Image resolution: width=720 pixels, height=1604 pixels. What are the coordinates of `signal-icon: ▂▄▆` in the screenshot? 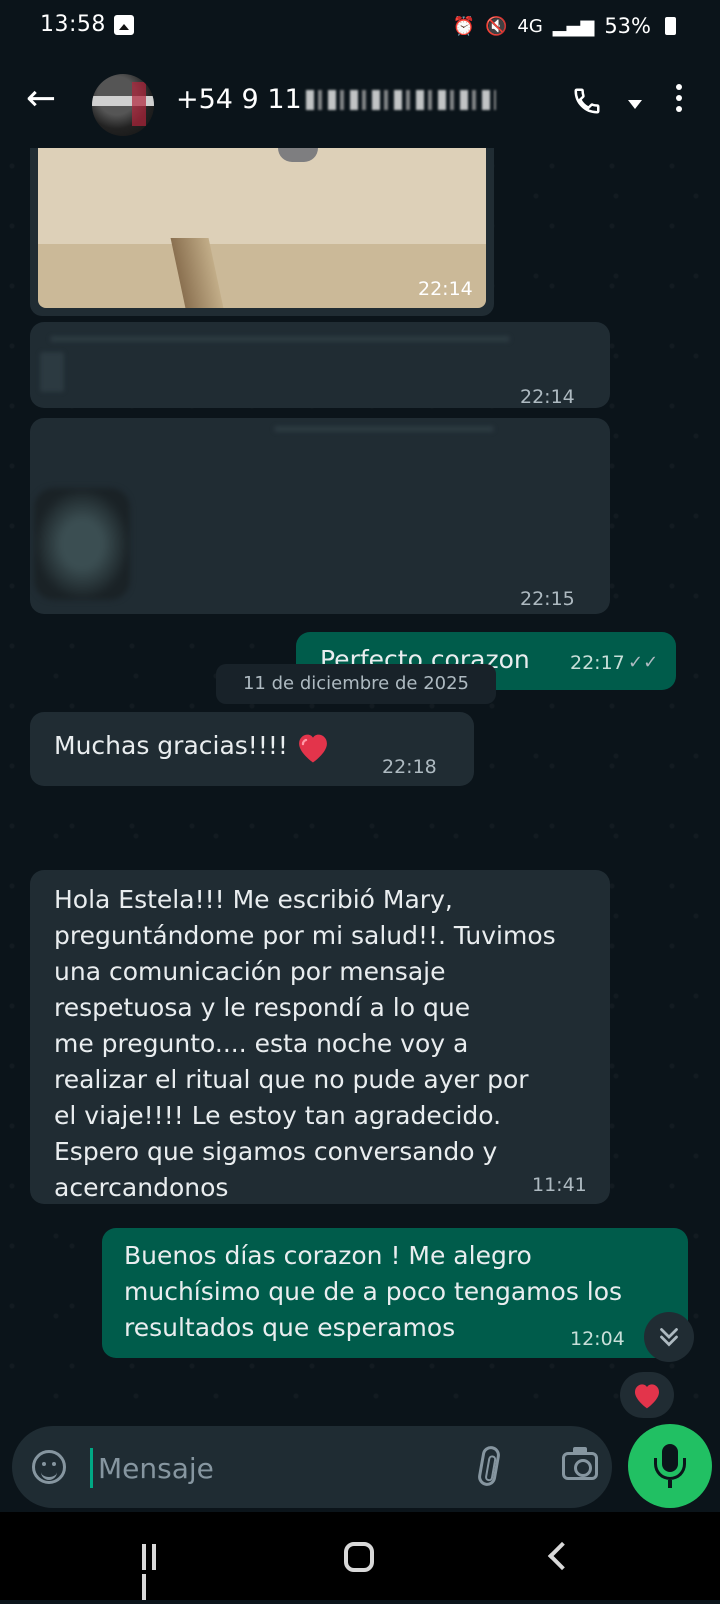 It's located at (573, 26).